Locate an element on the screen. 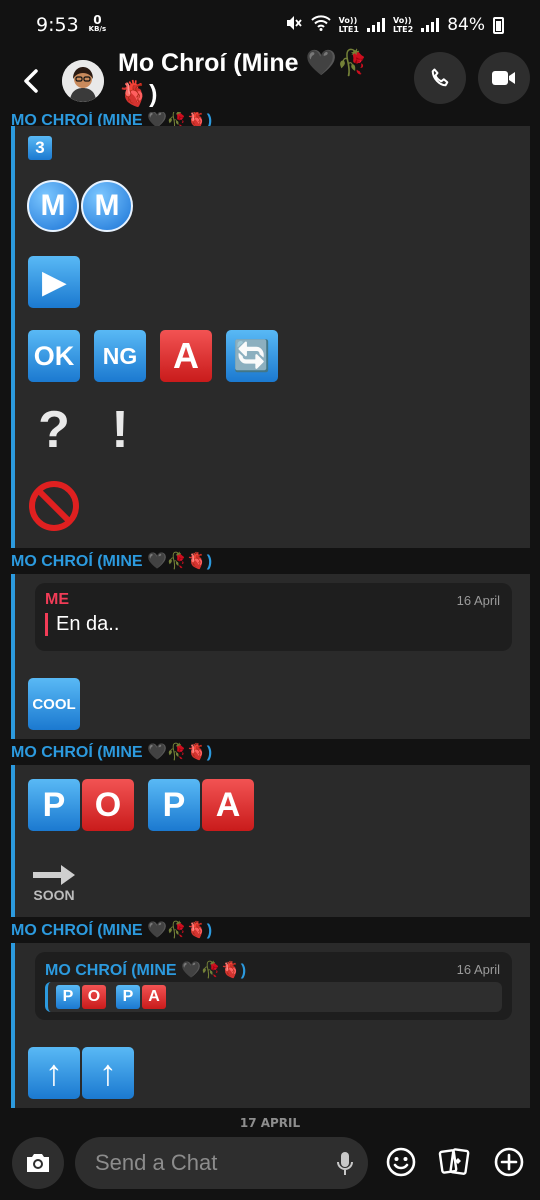  plus-button is located at coordinates (509, 1162).